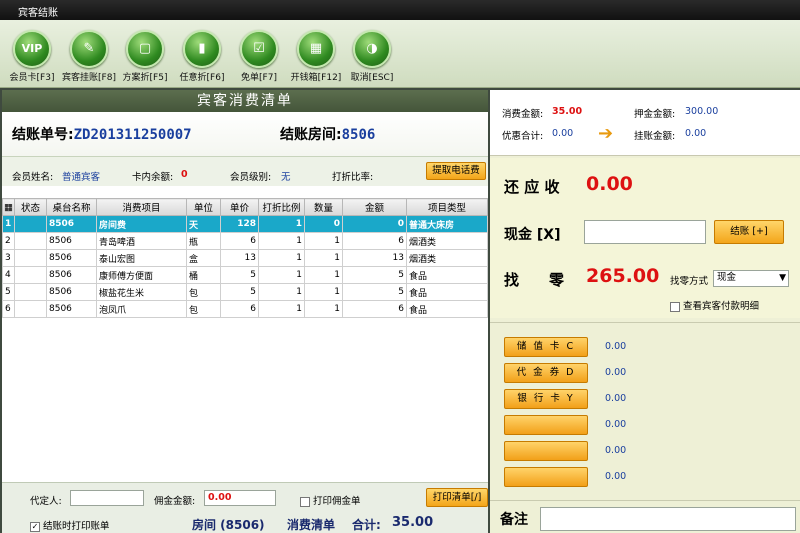 The width and height of the screenshot is (800, 533). I want to click on cash-input, so click(645, 232).